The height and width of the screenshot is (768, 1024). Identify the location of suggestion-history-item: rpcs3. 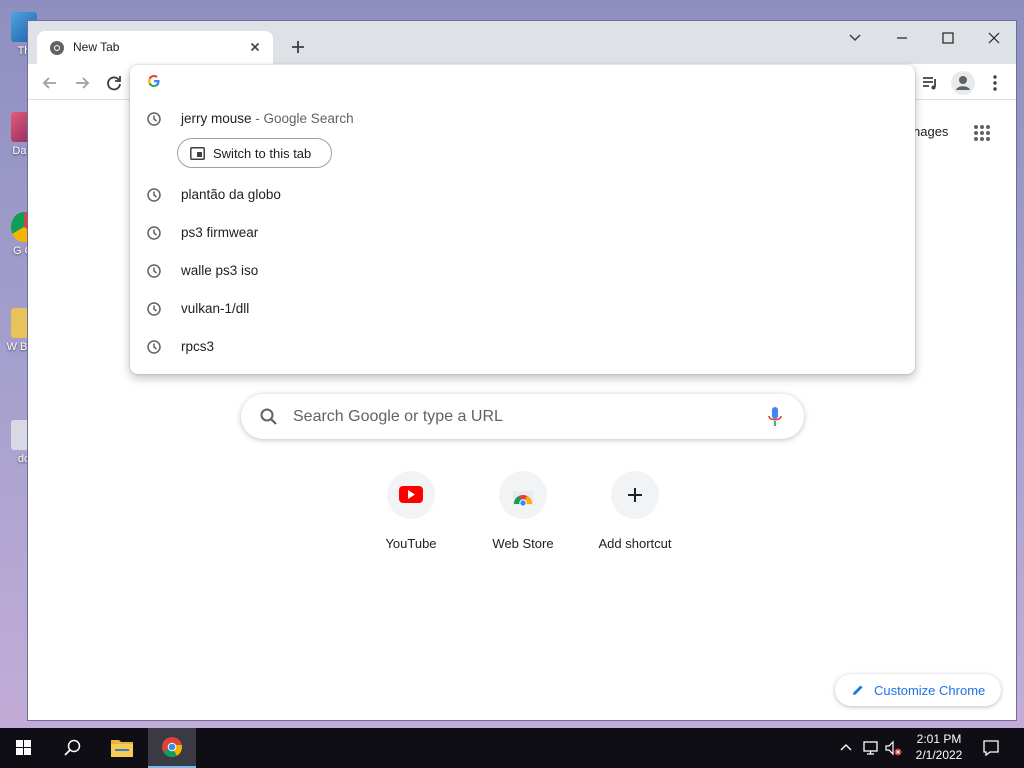
(522, 347).